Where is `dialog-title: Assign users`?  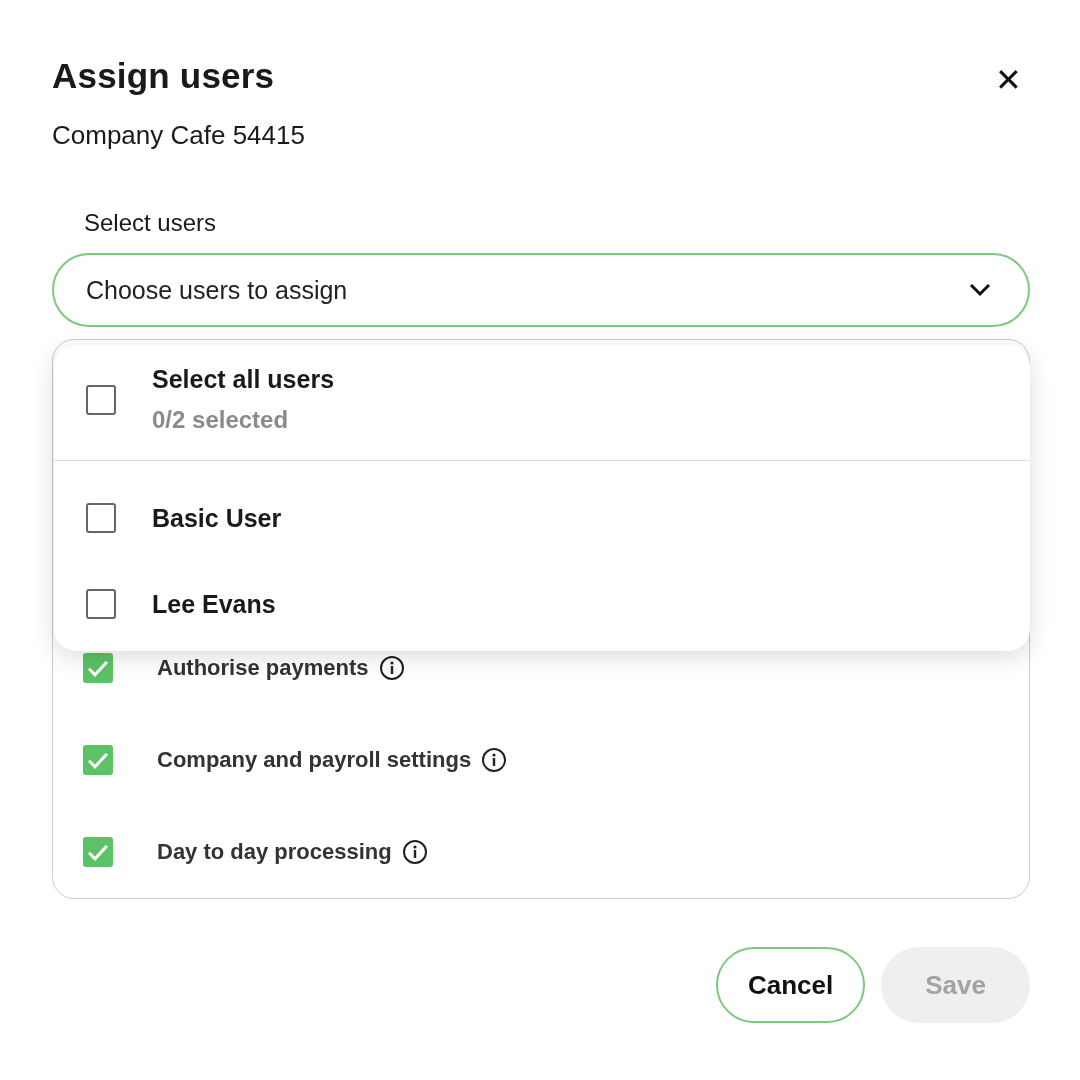
dialog-title: Assign users is located at coordinates (163, 76).